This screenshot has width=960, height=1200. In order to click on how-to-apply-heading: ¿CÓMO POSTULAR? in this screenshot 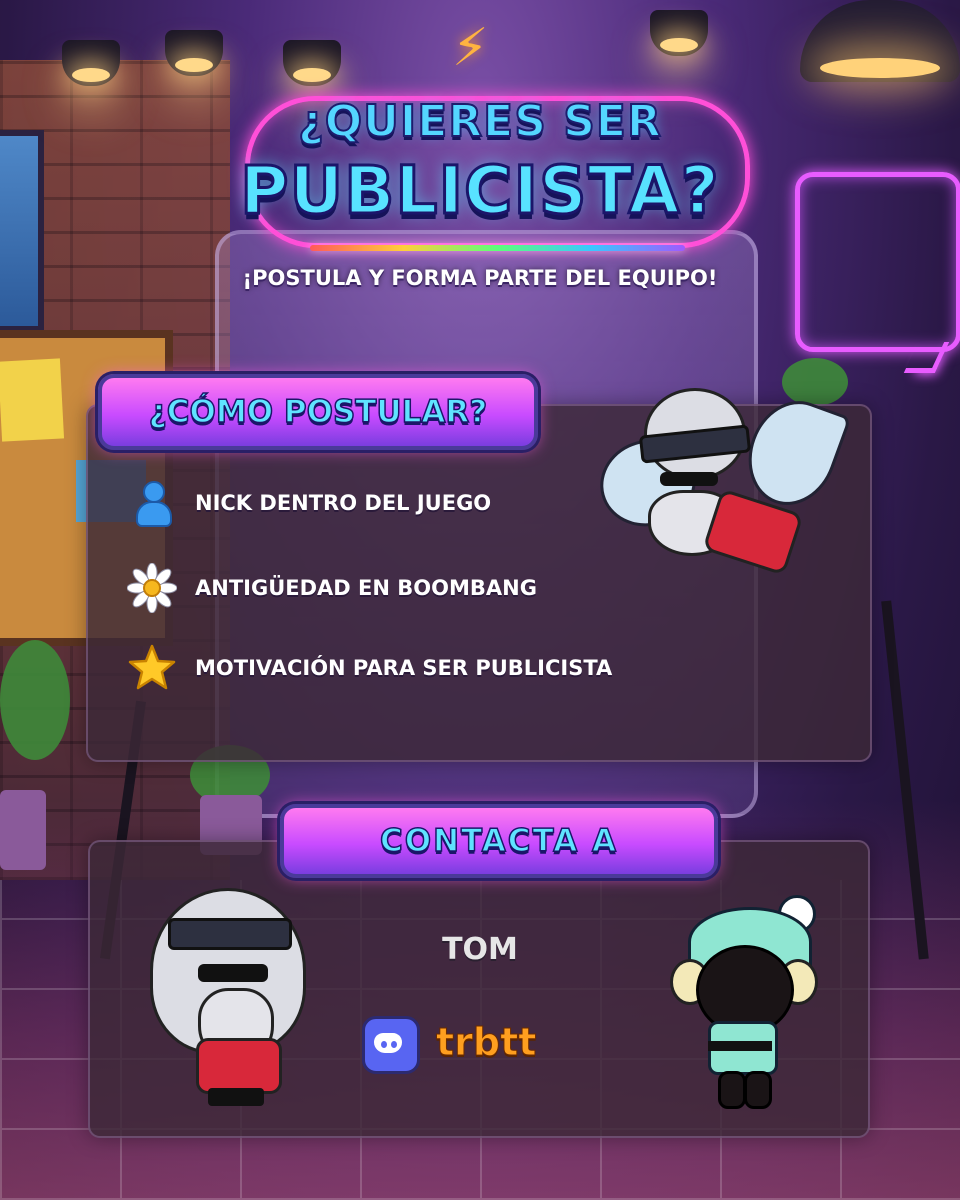, I will do `click(318, 412)`.